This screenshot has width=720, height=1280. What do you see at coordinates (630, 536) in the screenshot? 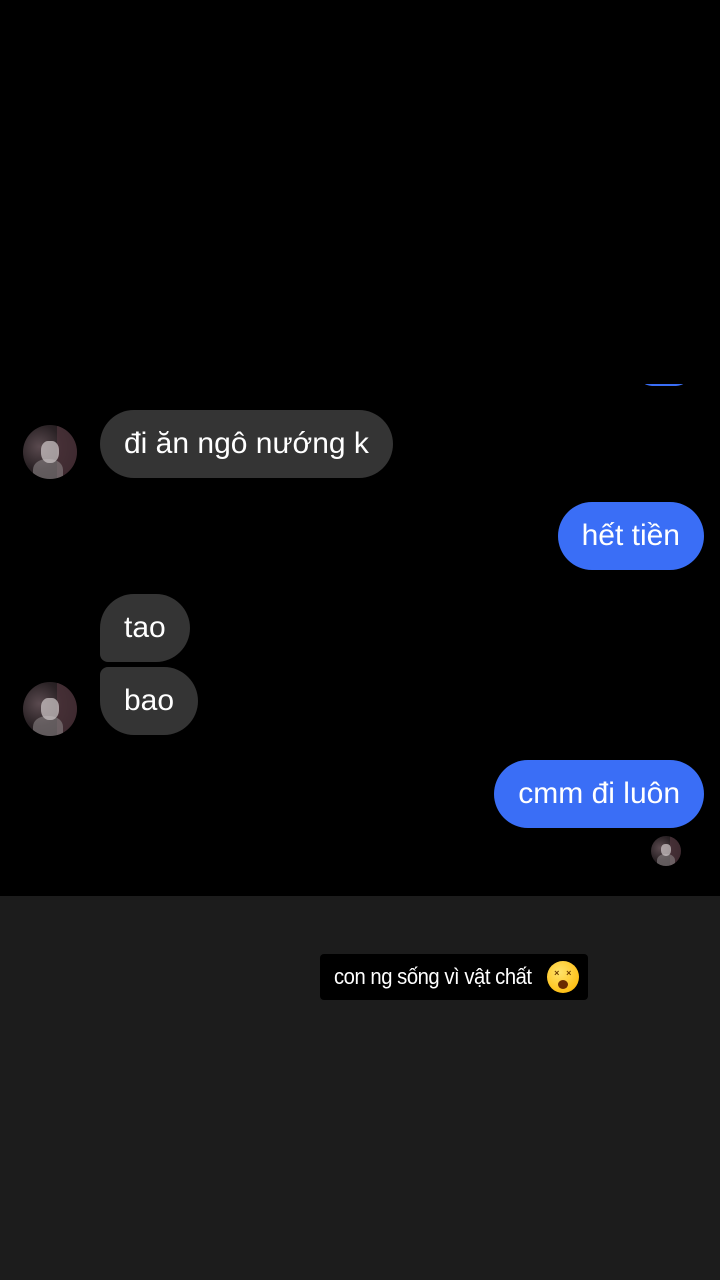
I see `outgoing-message-bubble: hết tiền` at bounding box center [630, 536].